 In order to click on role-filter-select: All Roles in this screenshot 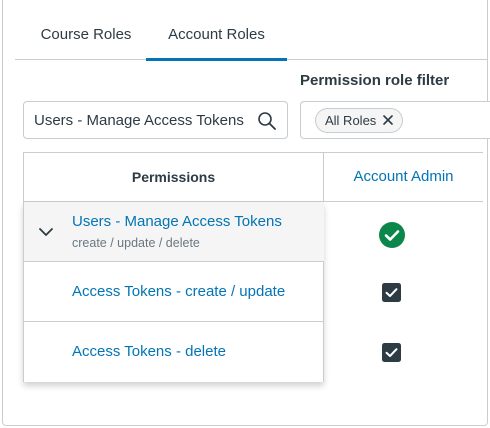, I will do `click(395, 120)`.